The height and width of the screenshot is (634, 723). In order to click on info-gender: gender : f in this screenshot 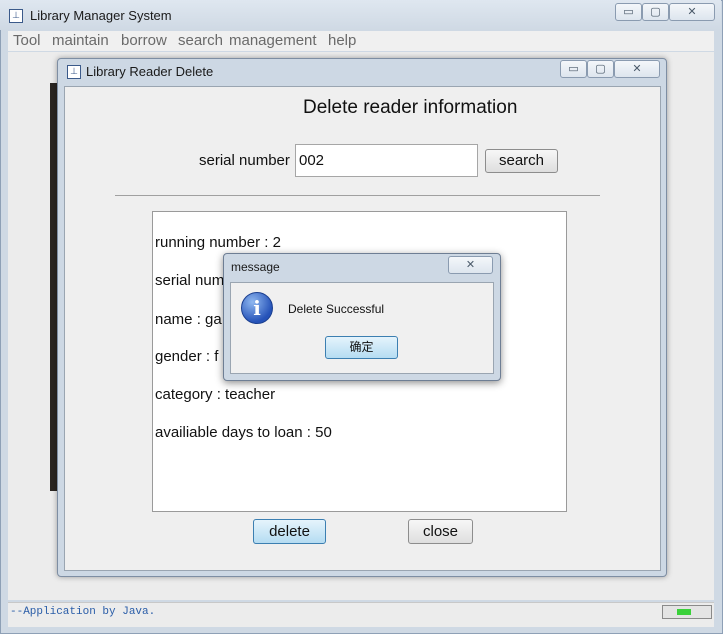, I will do `click(187, 356)`.